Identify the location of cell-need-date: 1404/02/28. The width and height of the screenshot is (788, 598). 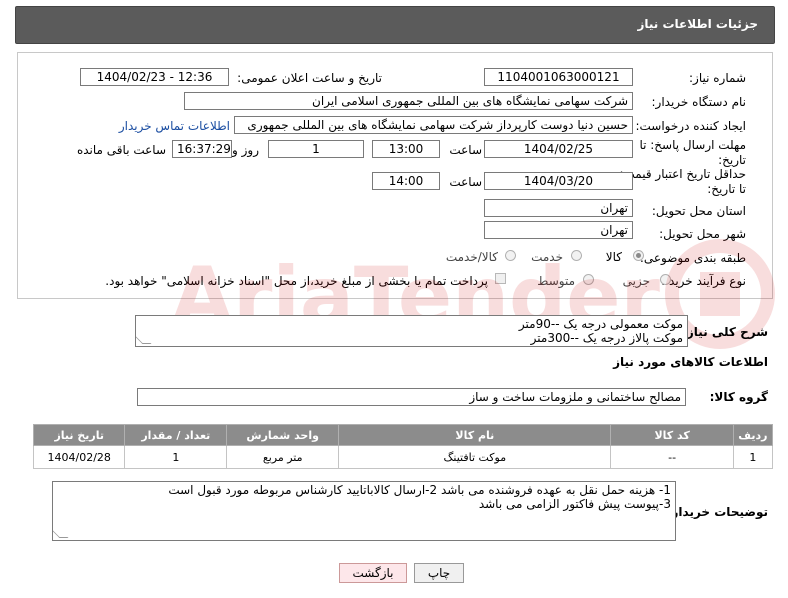
(79, 457).